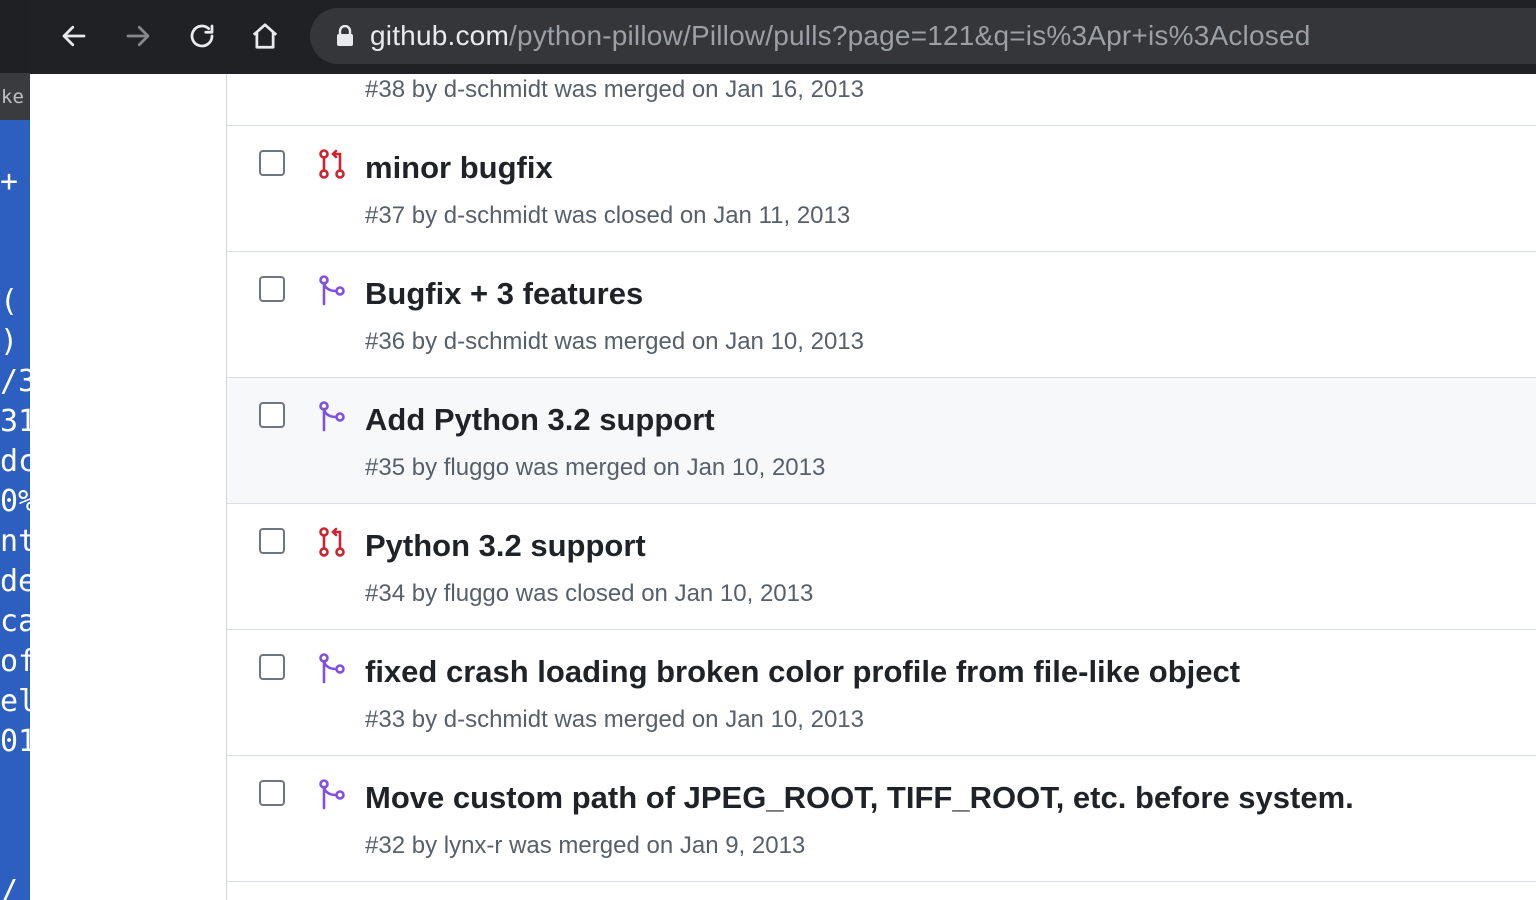 The image size is (1536, 900). I want to click on code-fragment: /, so click(9, 887).